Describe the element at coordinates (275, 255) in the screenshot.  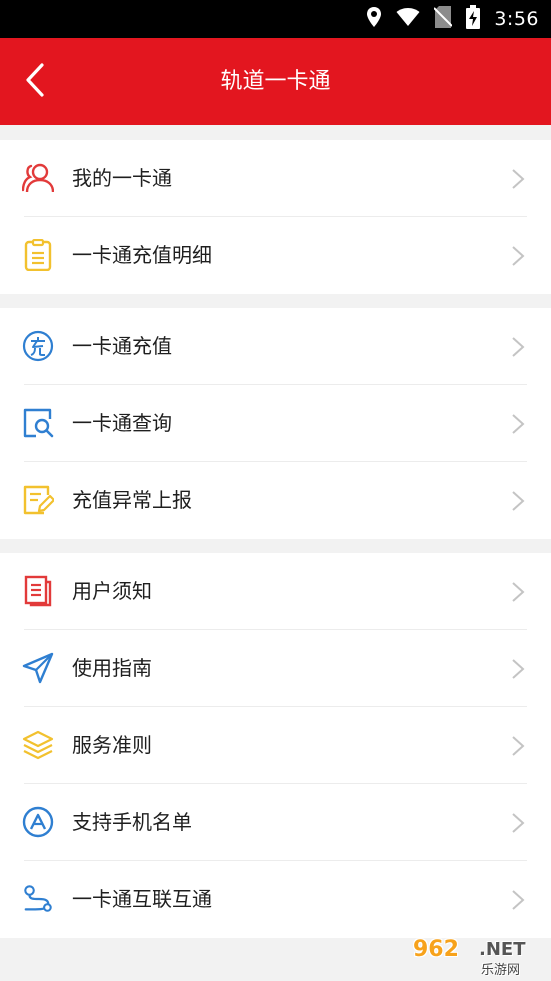
I see `menu-item-recharge-detail: 一卡通充值明细` at that location.